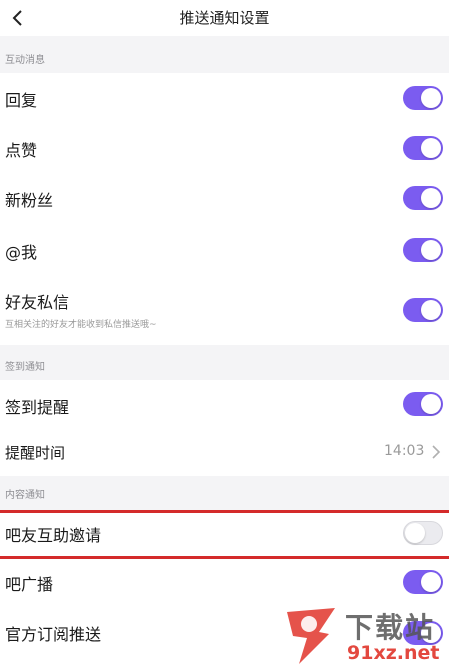 This screenshot has width=449, height=668. I want to click on setting-label: 吧友互助邀请, so click(53, 535).